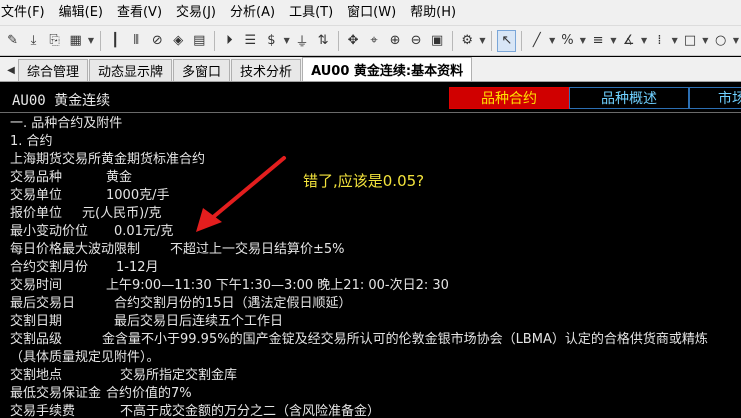 This screenshot has width=741, height=418. What do you see at coordinates (241, 194) in the screenshot?
I see `annotation-arrow` at bounding box center [241, 194].